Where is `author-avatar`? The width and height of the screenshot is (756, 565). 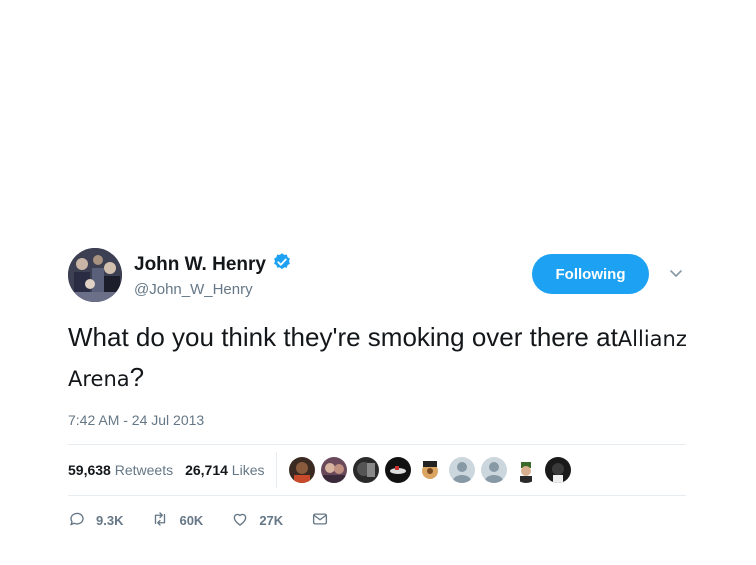 author-avatar is located at coordinates (95, 275).